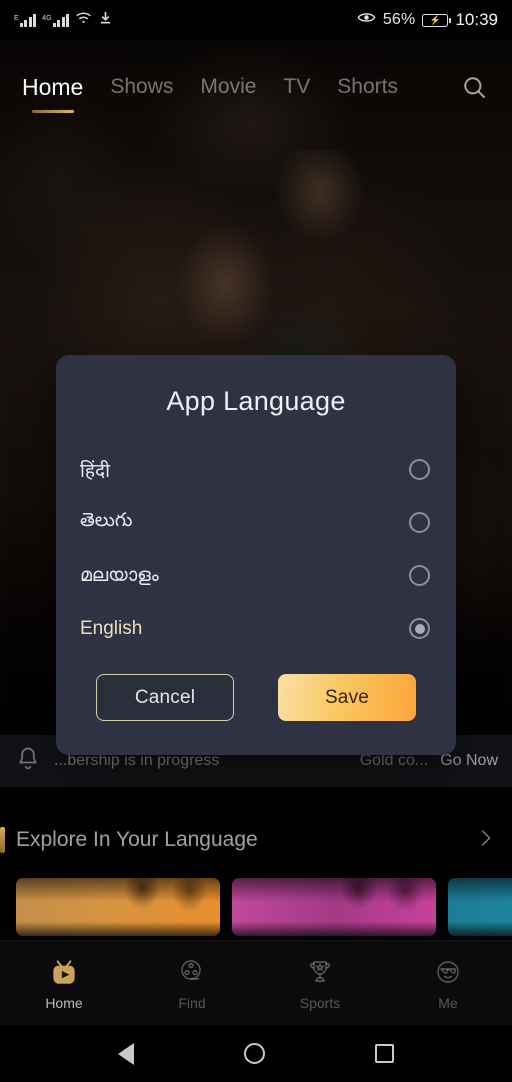 The width and height of the screenshot is (512, 1082). What do you see at coordinates (256, 575) in the screenshot?
I see `language-option-malayalam: മലയാളം` at bounding box center [256, 575].